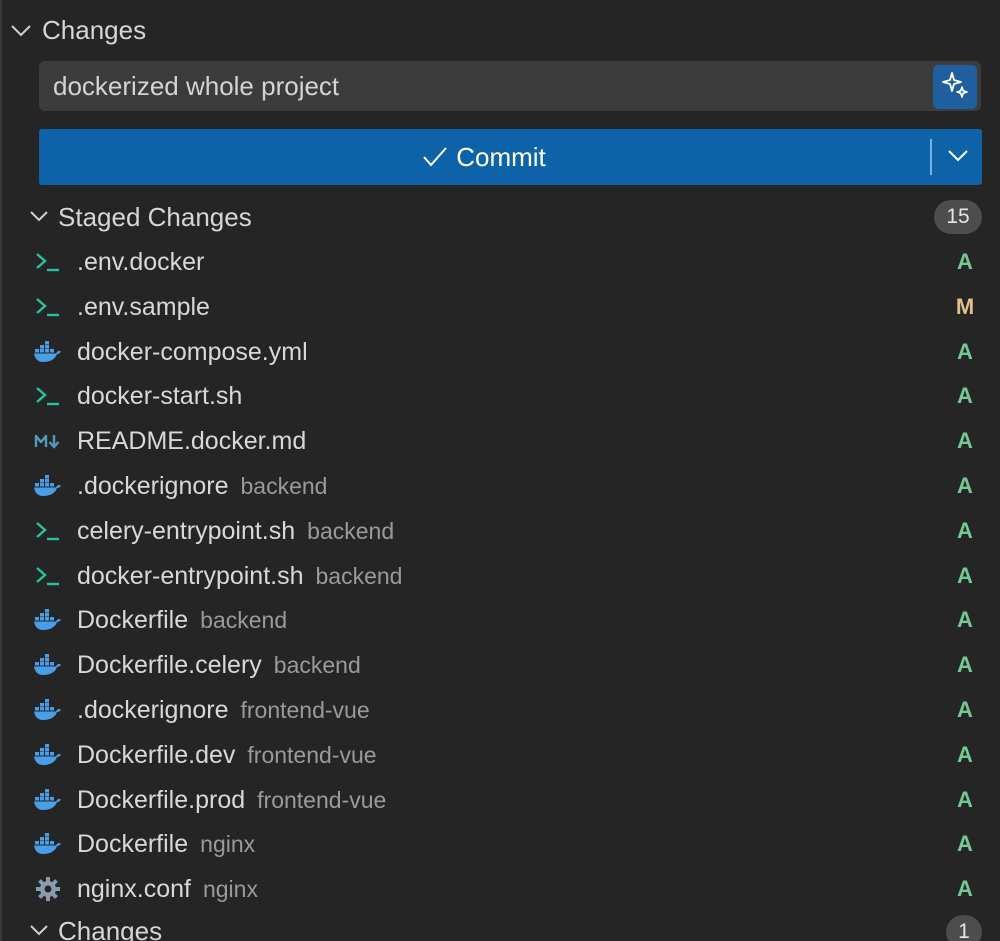 This screenshot has width=1000, height=941. What do you see at coordinates (964, 928) in the screenshot?
I see `changes-count-badge: 1` at bounding box center [964, 928].